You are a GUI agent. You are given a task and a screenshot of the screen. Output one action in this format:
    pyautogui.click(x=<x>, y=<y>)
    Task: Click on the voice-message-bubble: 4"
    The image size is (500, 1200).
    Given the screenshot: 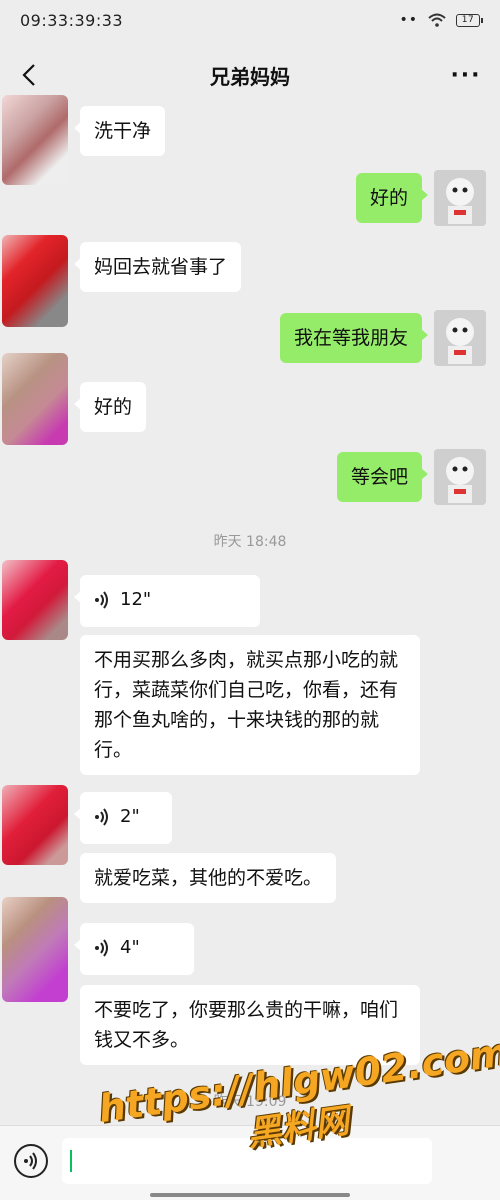 What is the action you would take?
    pyautogui.click(x=134, y=949)
    